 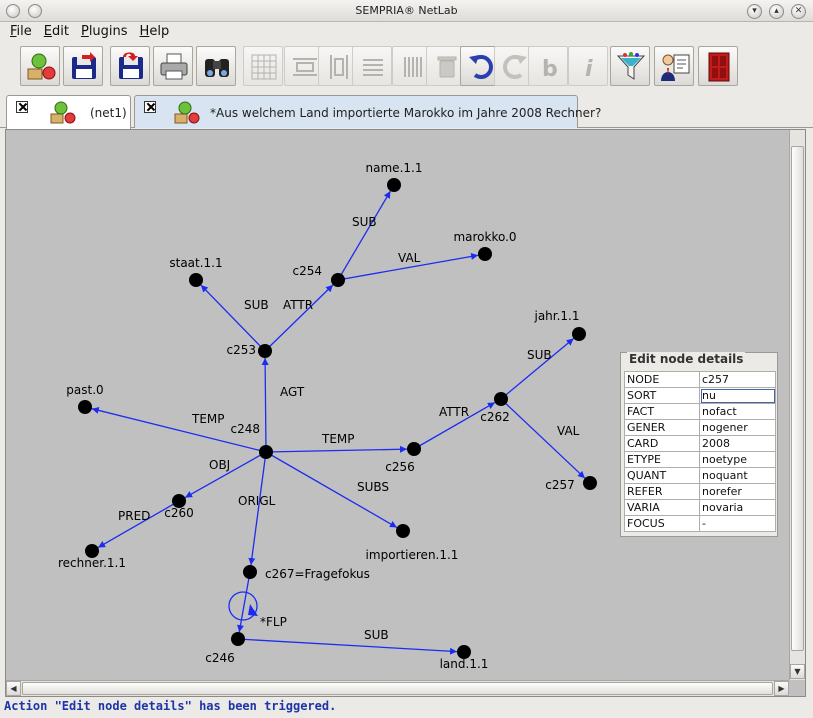 I want to click on exit-button, so click(x=718, y=66).